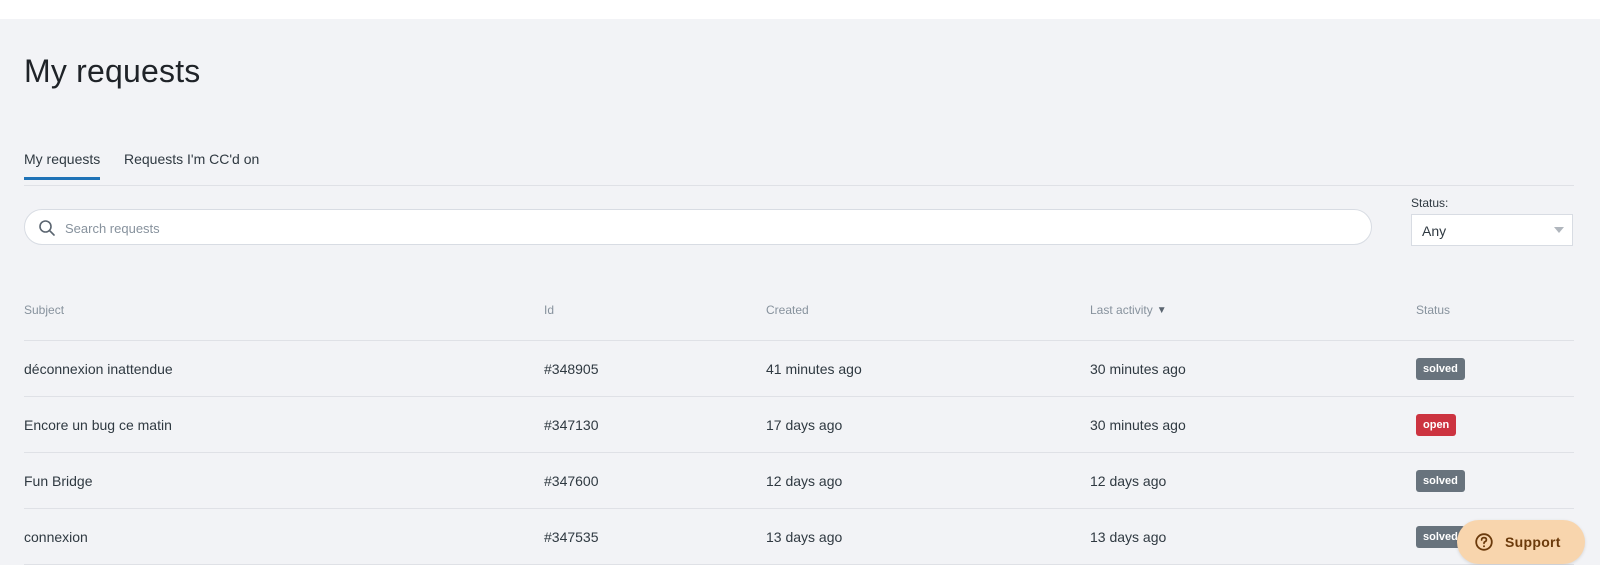  What do you see at coordinates (1484, 542) in the screenshot?
I see `help-circle-icon` at bounding box center [1484, 542].